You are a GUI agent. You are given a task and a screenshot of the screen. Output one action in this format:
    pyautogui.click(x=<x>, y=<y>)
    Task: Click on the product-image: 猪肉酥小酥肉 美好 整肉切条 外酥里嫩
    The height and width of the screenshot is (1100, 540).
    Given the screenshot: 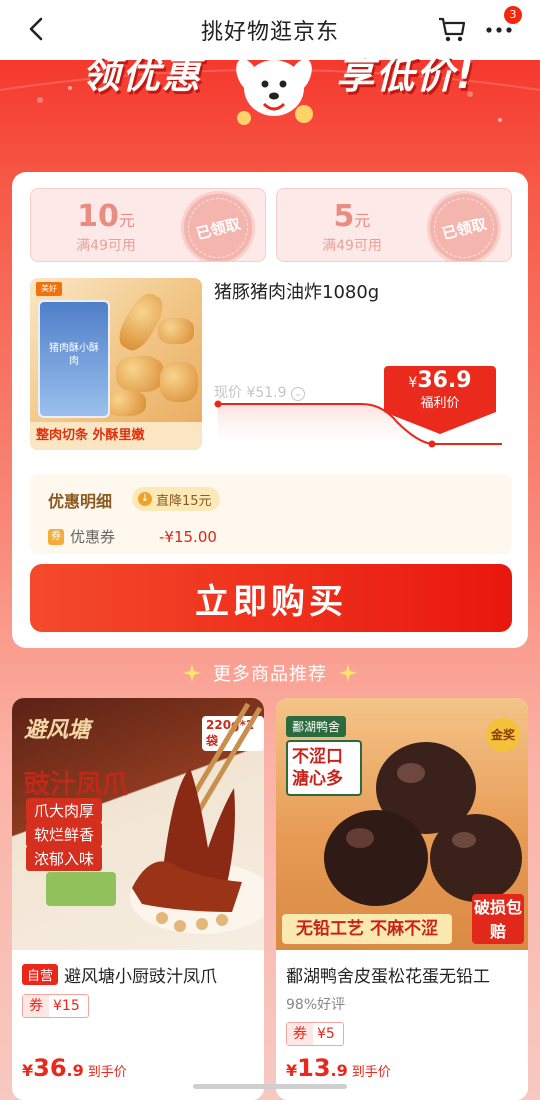 What is the action you would take?
    pyautogui.click(x=116, y=364)
    